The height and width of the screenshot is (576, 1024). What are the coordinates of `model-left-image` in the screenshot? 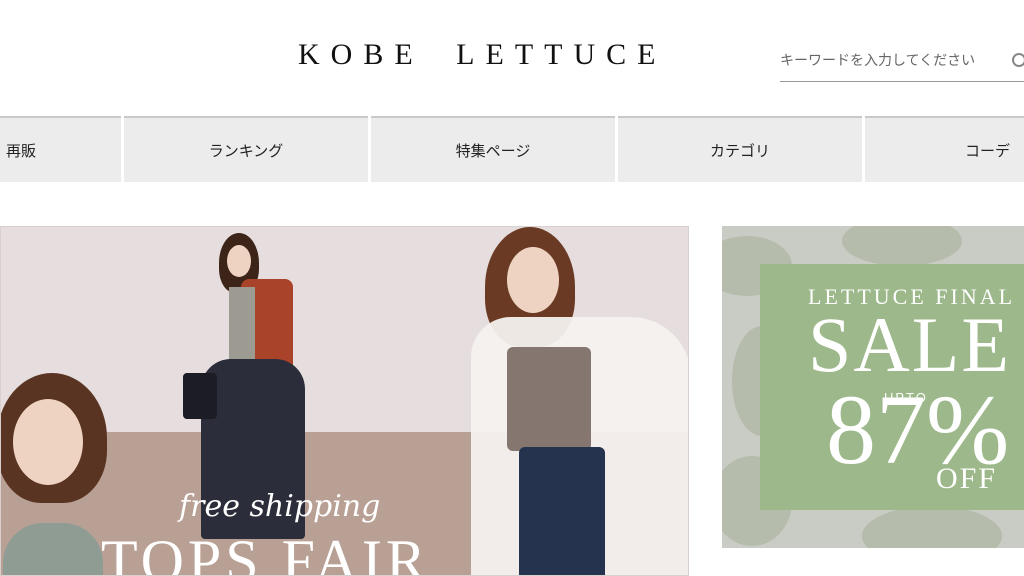 It's located at (57, 474).